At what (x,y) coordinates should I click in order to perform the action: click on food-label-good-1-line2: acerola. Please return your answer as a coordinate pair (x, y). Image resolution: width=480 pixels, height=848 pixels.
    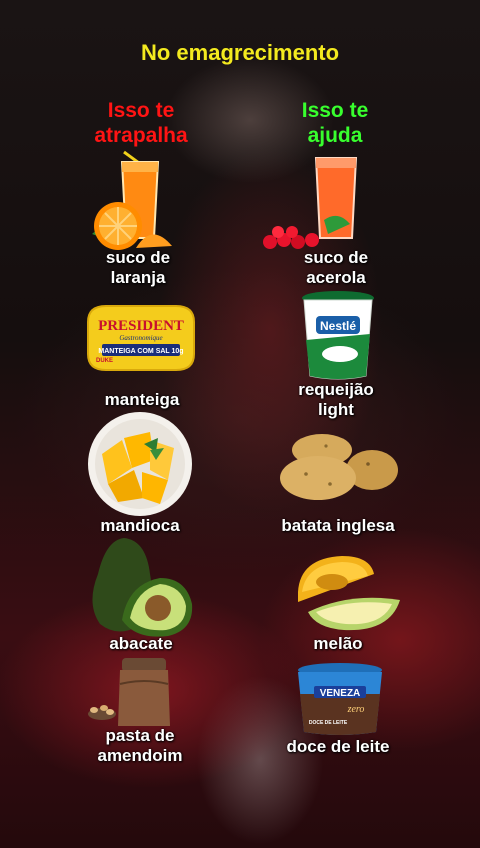
    Looking at the image, I should click on (336, 277).